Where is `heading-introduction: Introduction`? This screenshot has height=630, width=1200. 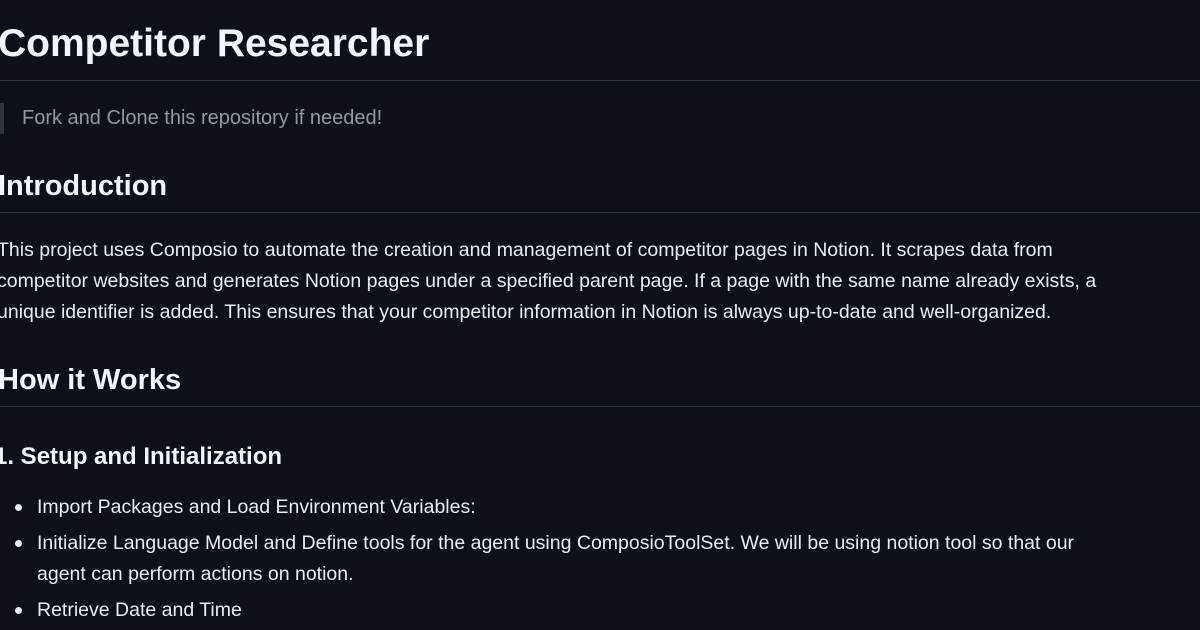 heading-introduction: Introduction is located at coordinates (84, 186).